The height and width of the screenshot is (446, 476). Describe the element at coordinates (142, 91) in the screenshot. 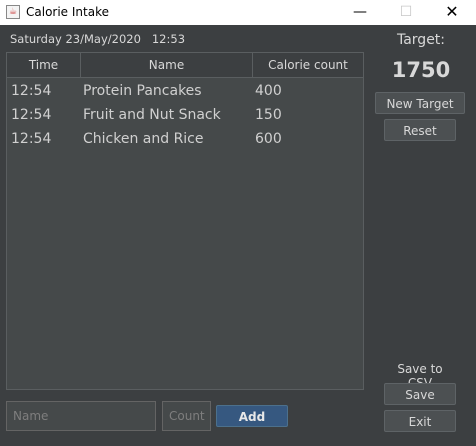

I see `row-name: Protein Pancakes` at that location.